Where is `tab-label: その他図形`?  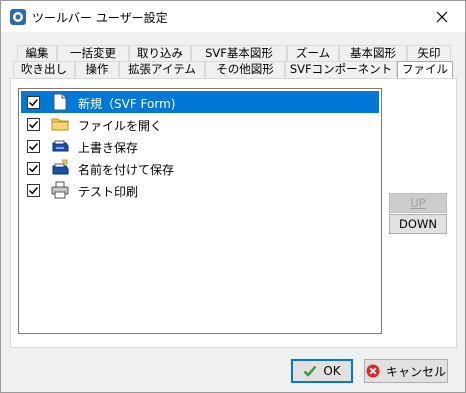
tab-label: その他図形 is located at coordinates (245, 69).